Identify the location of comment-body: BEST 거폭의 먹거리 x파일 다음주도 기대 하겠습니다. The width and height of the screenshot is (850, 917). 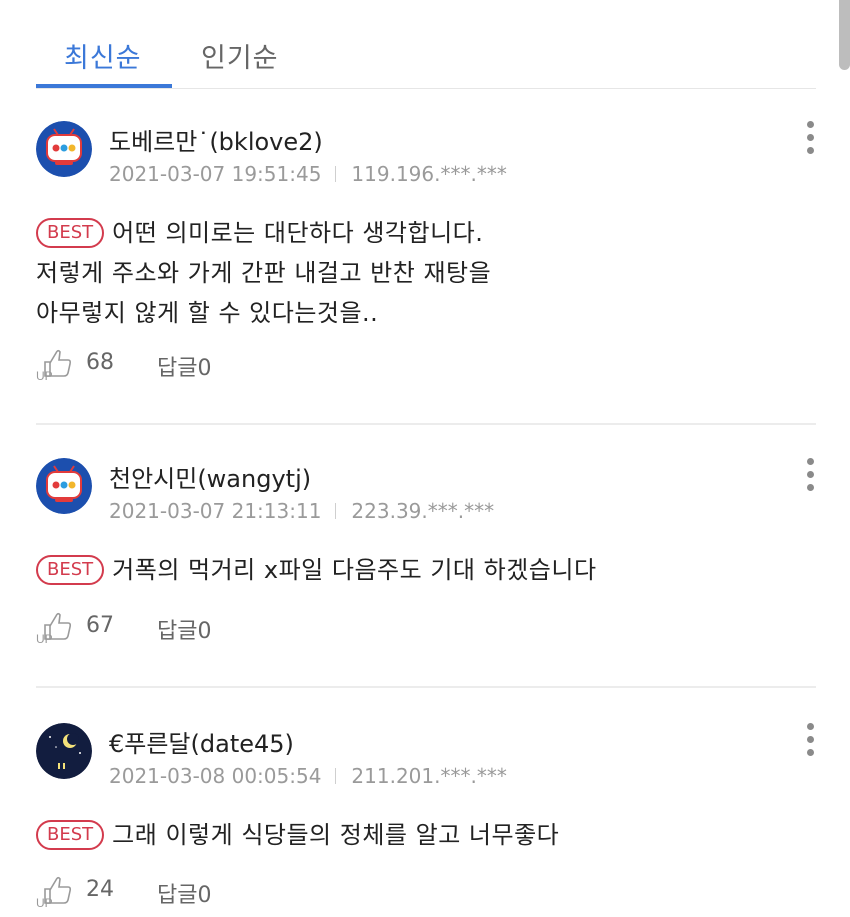
(316, 570).